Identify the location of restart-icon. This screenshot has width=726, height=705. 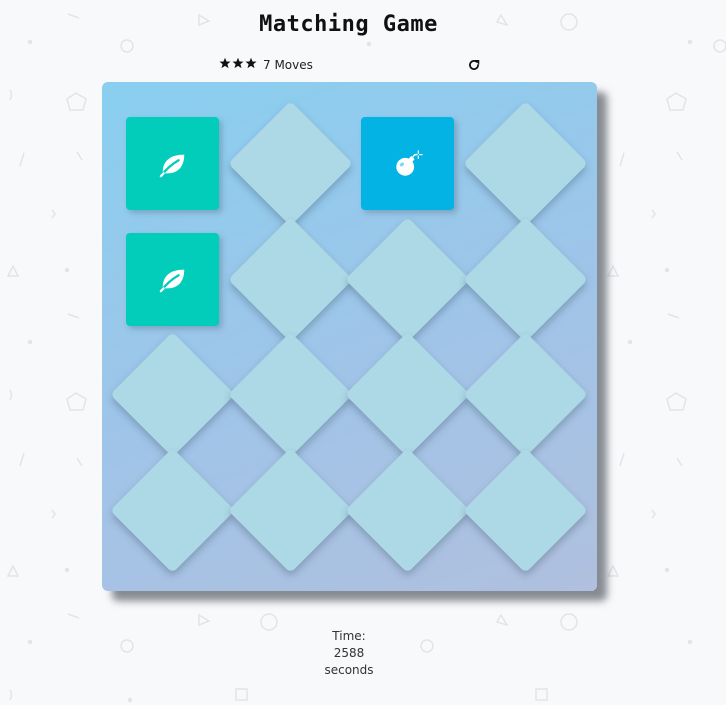
(474, 65).